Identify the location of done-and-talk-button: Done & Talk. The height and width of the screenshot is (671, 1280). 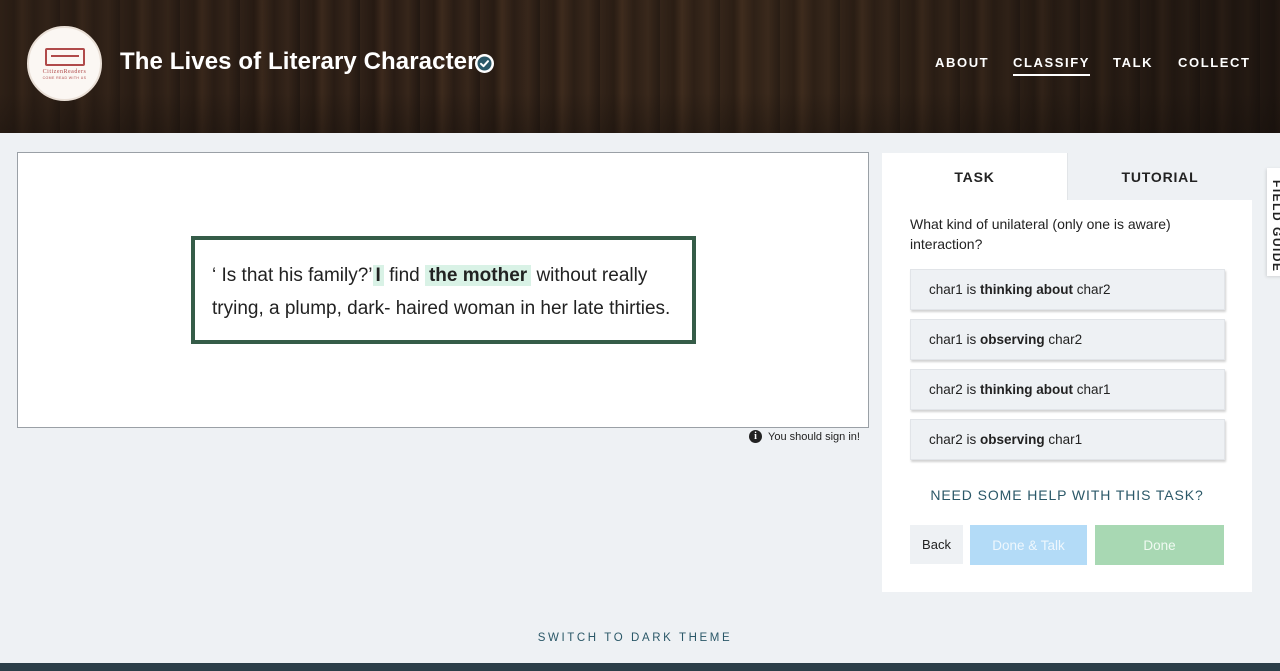
(1028, 545).